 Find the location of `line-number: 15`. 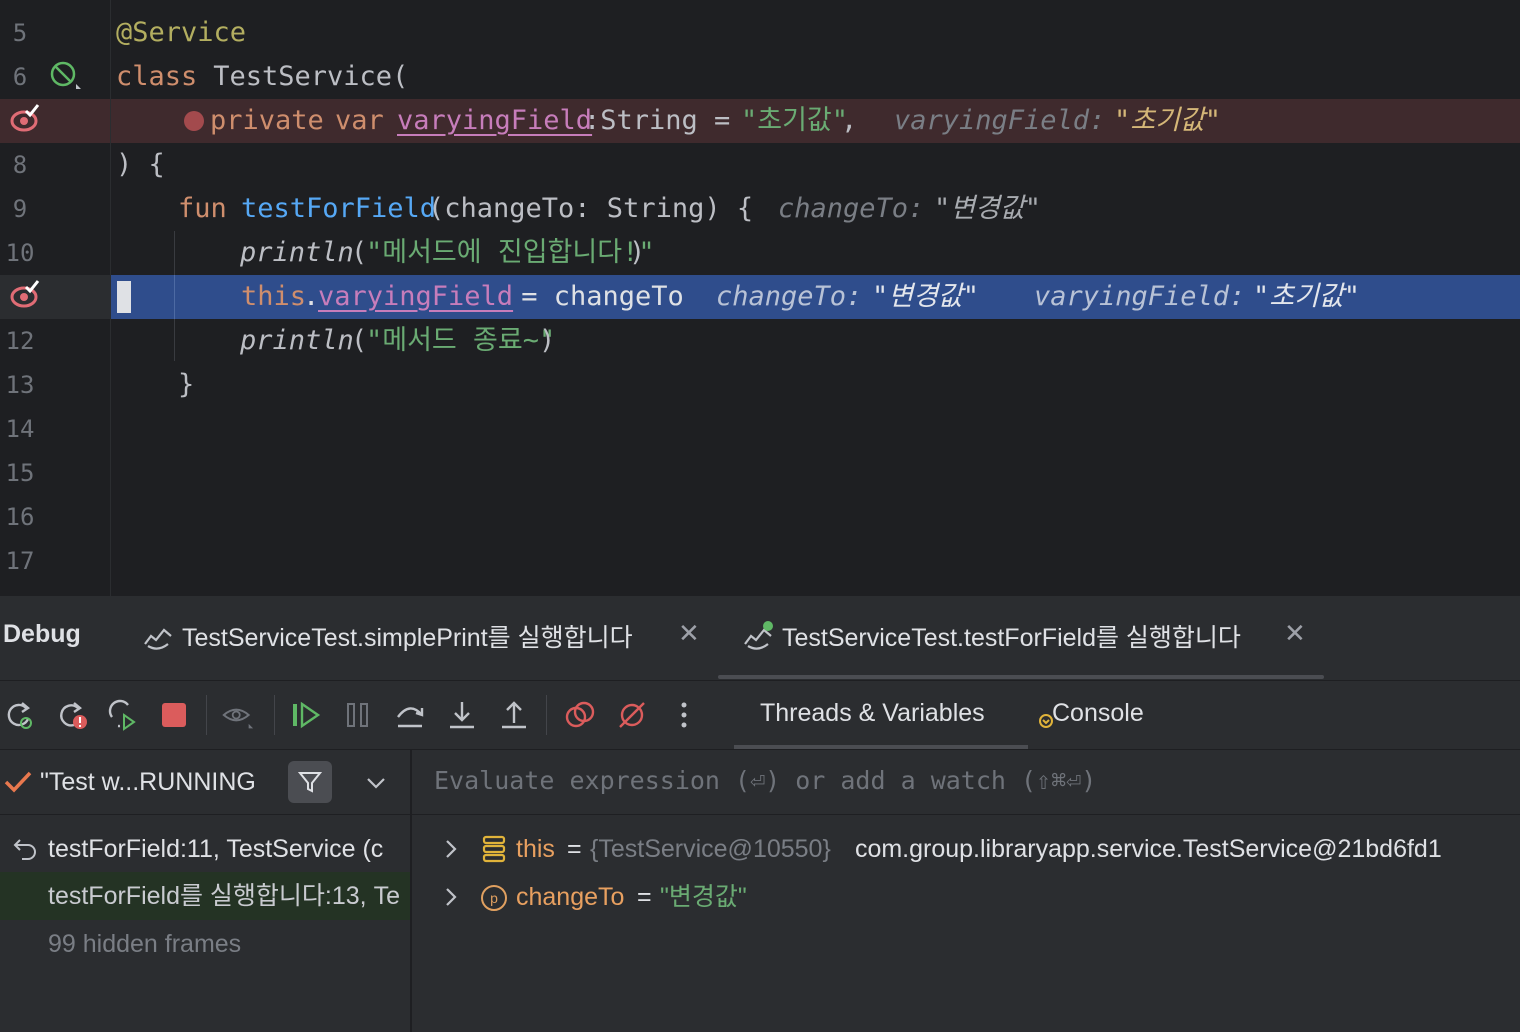

line-number: 15 is located at coordinates (20, 473).